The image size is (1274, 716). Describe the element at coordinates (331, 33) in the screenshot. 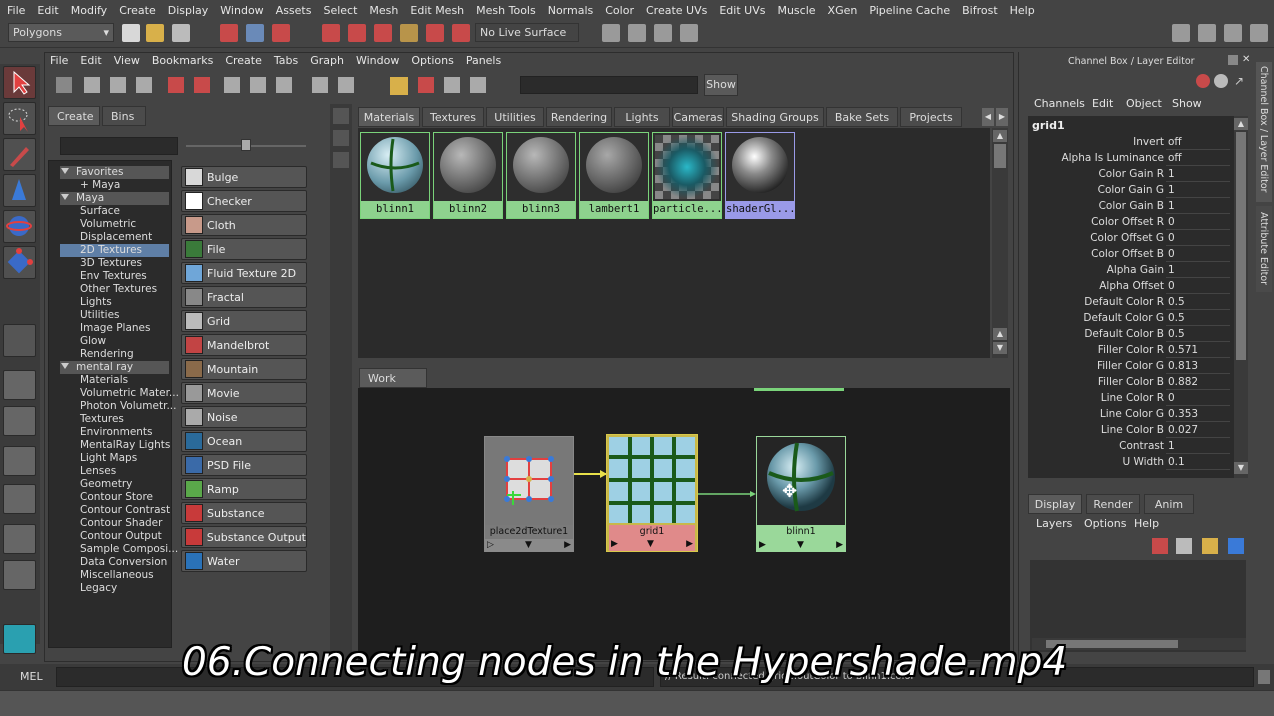

I see `snap-grid-icon` at that location.